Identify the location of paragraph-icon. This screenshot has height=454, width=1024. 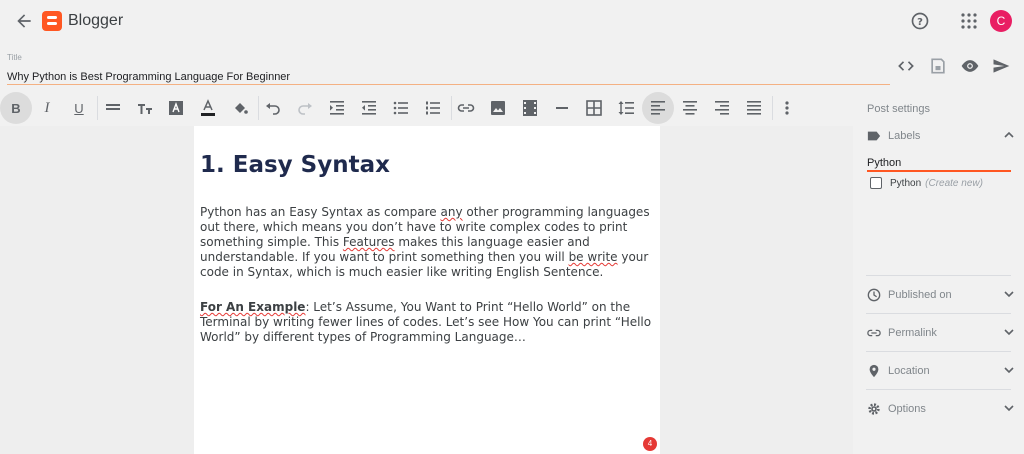
(113, 107).